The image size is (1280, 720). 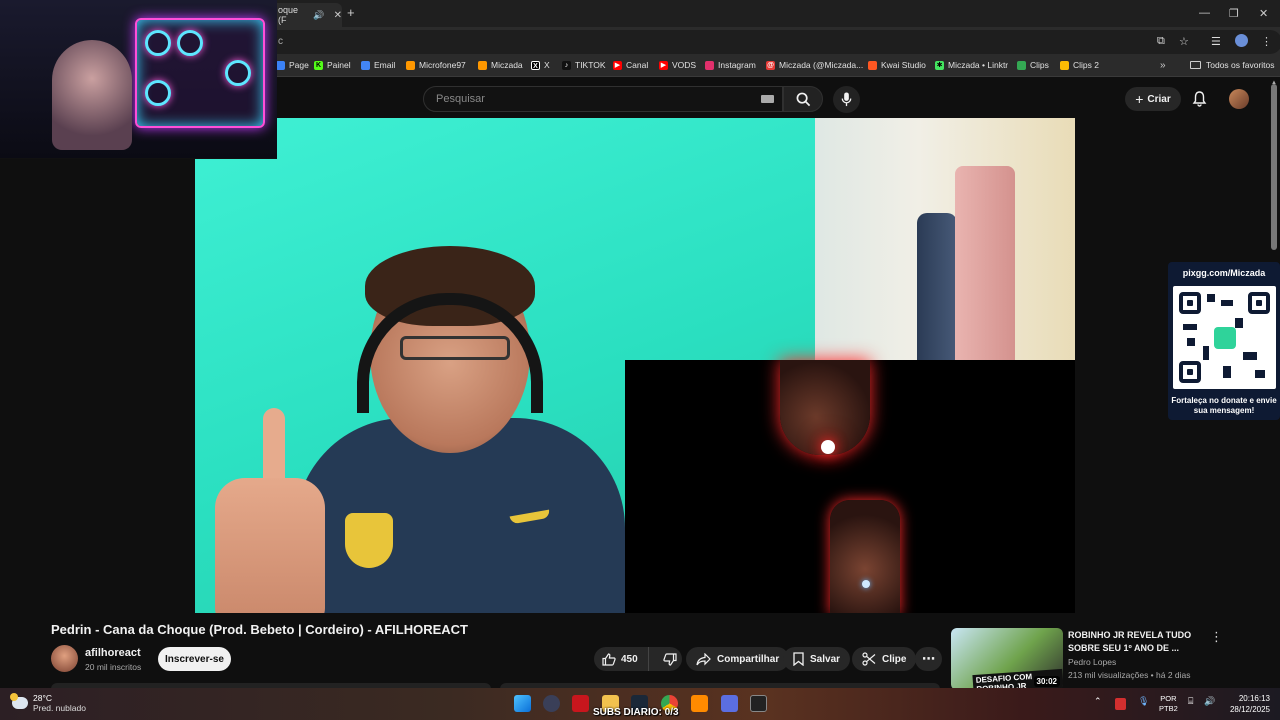 I want to click on thumbs-up-icon, so click(x=609, y=659).